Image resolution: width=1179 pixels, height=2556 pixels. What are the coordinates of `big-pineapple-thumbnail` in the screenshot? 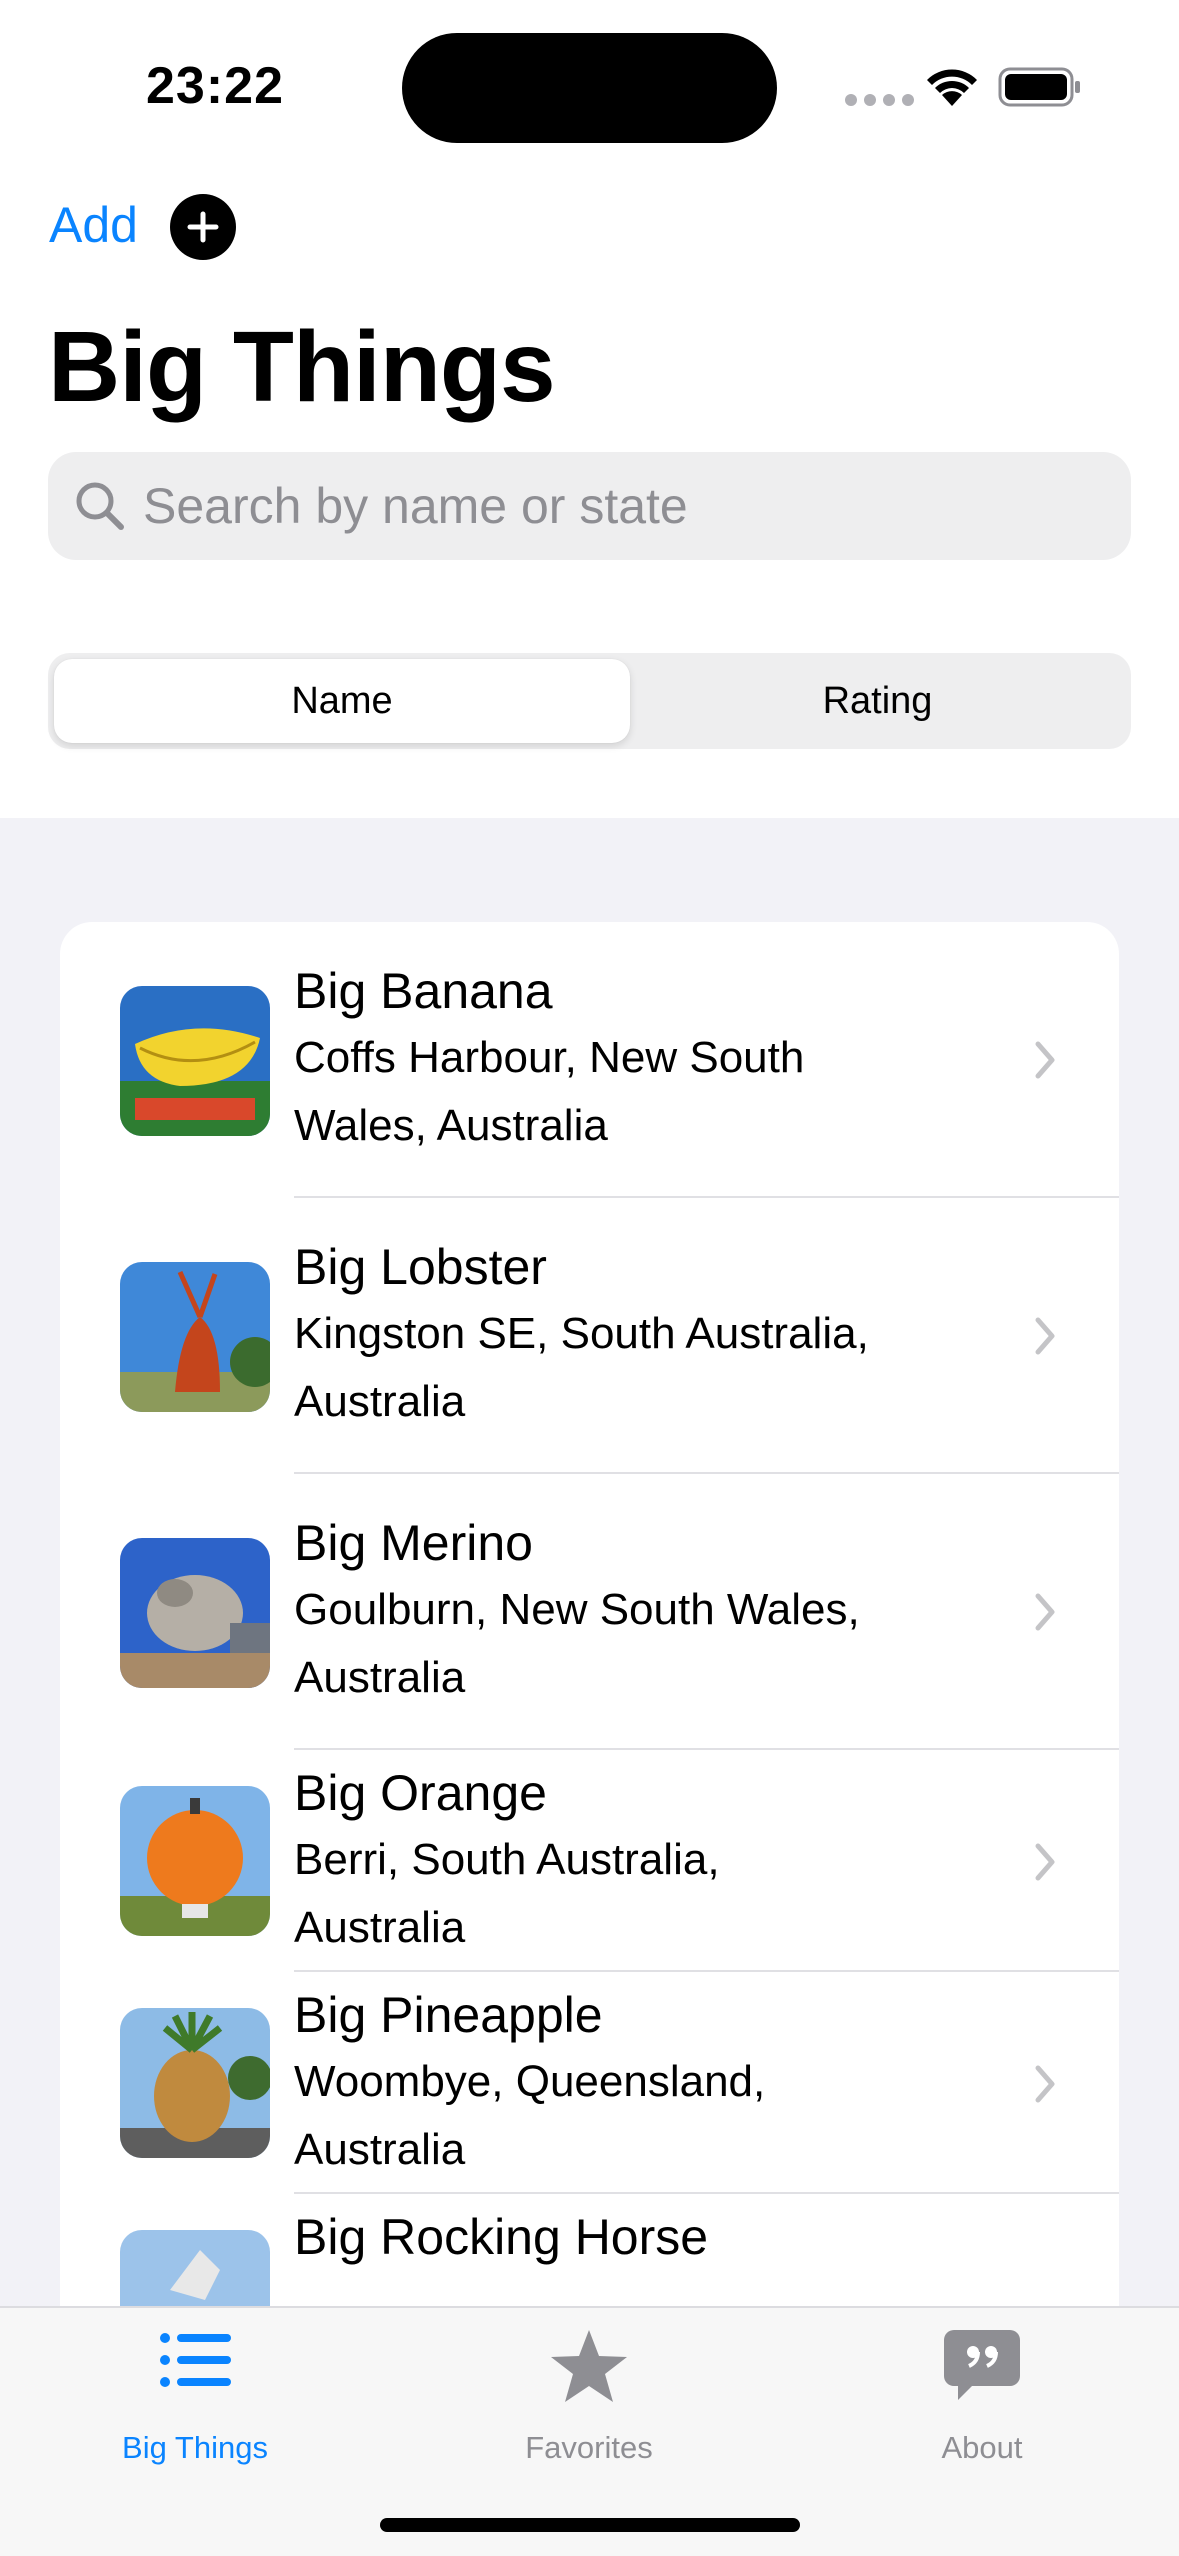 It's located at (195, 2083).